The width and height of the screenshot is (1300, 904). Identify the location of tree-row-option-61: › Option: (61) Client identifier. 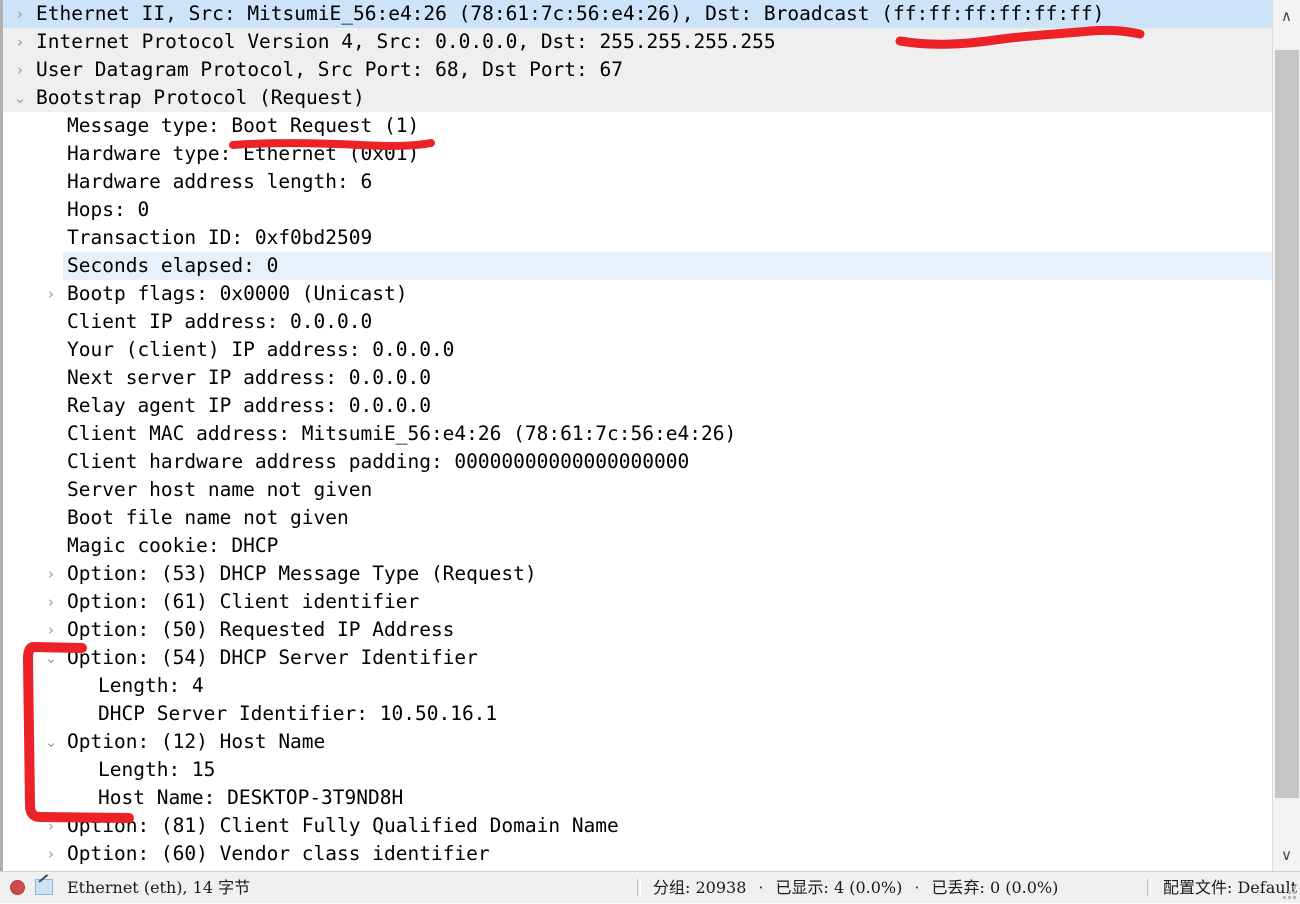
(637, 602).